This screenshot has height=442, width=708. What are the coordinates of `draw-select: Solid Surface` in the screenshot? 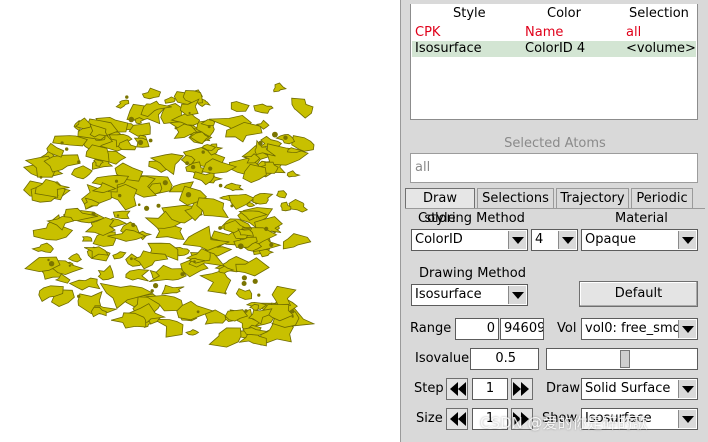 It's located at (639, 389).